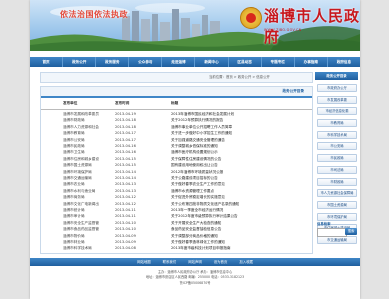 The width and height of the screenshot is (389, 299). I want to click on table-row: 淄博市住房和城乡建设局 2013-04-15 关于保障性住房建设情况的公告, so click(176, 159).